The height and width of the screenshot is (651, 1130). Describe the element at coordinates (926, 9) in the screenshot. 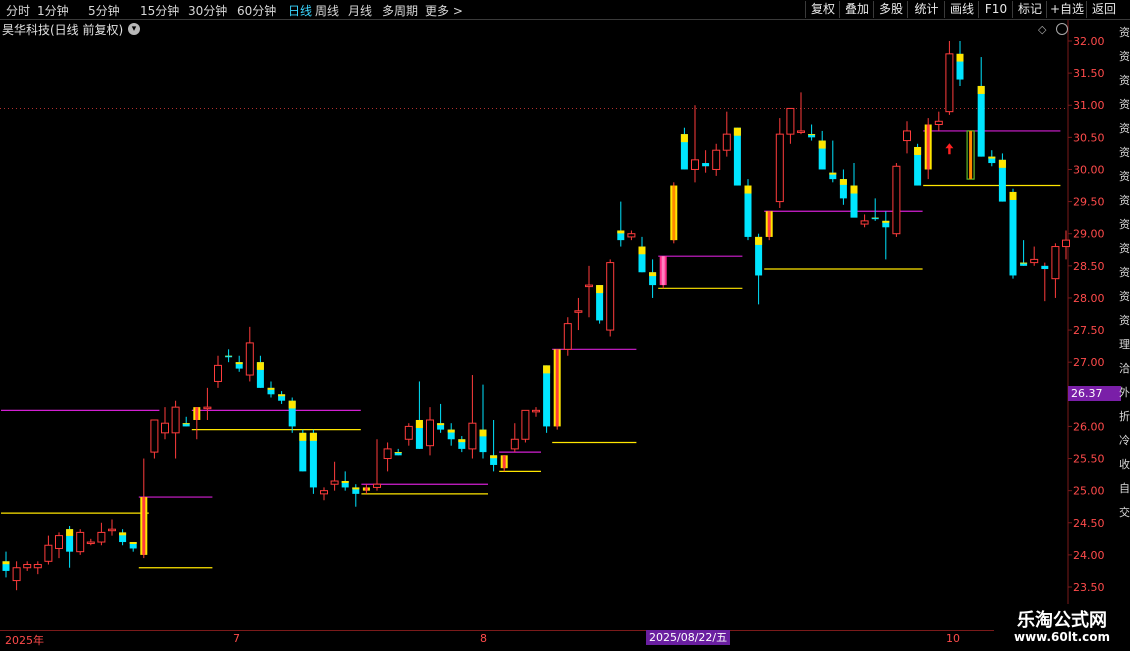

I see `statistics-button: 统计` at that location.